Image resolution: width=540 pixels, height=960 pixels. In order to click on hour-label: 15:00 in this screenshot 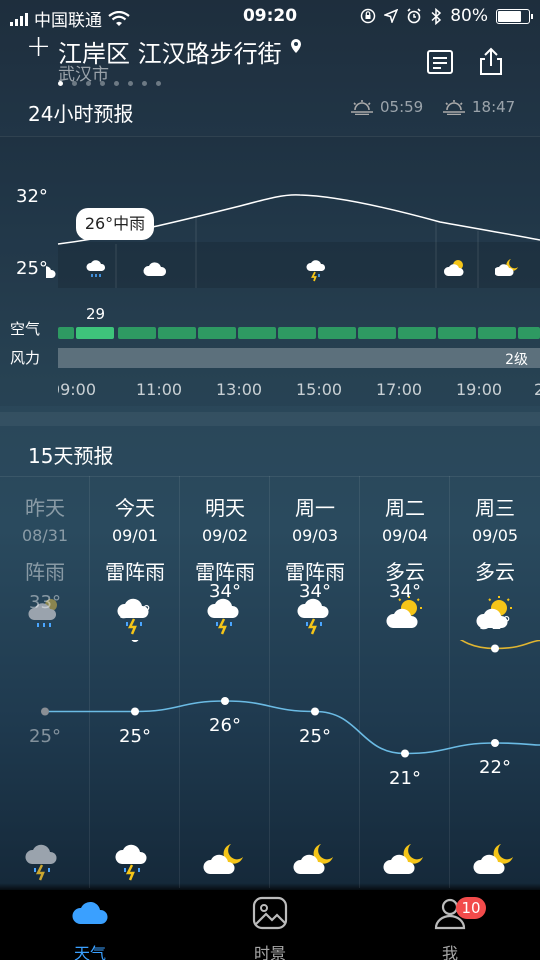, I will do `click(319, 389)`.